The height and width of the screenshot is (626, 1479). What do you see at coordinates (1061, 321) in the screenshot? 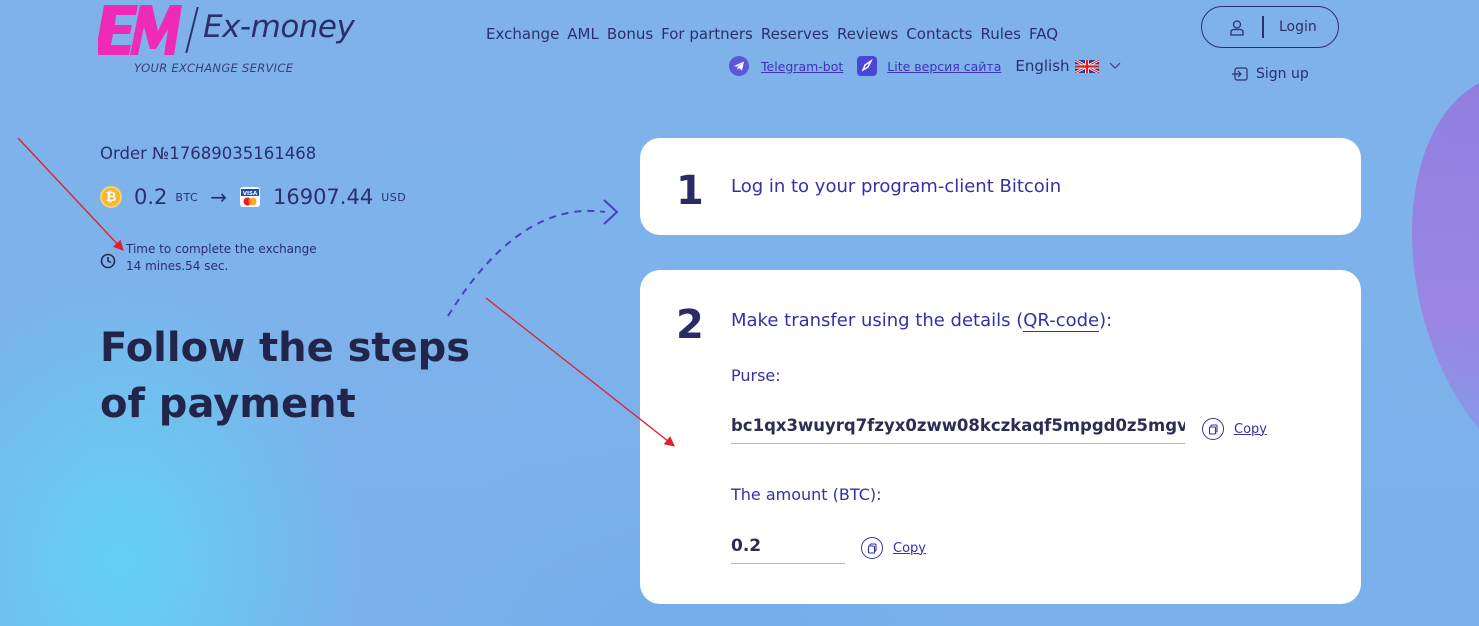
I see `qr-code-link: QR-code` at bounding box center [1061, 321].